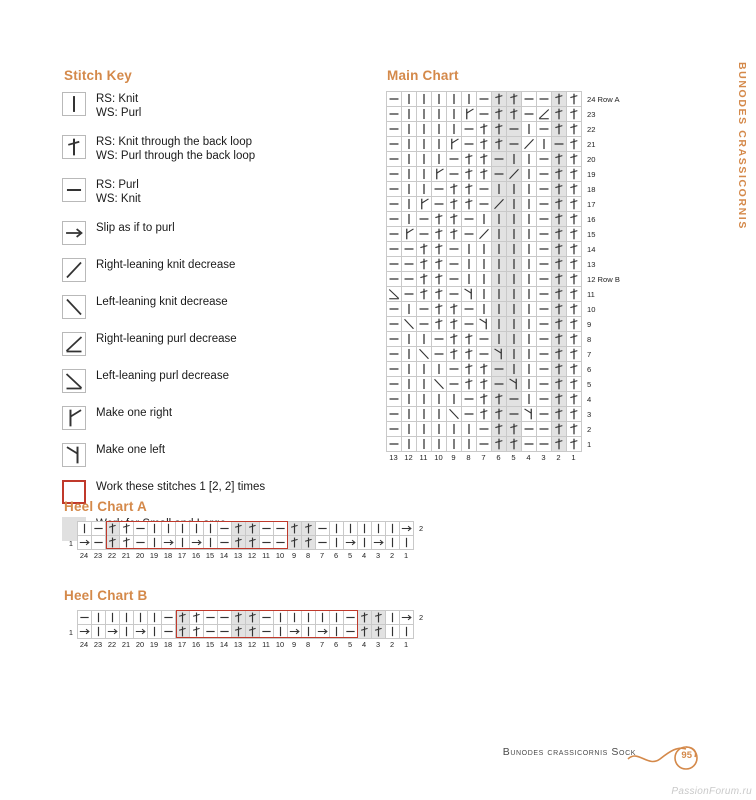  I want to click on k-dec-left-icon, so click(424, 354).